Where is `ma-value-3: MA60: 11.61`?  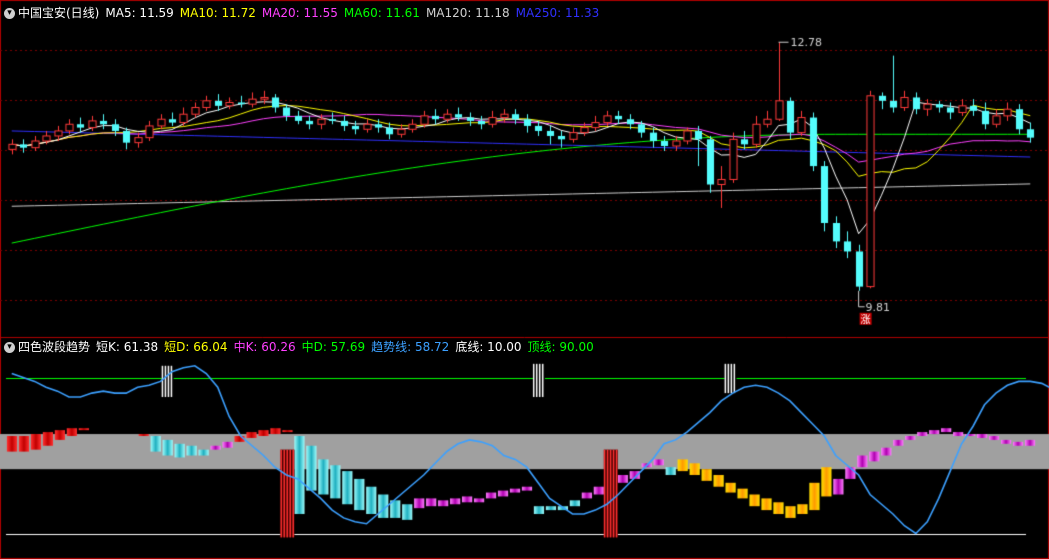
ma-value-3: MA60: 11.61 is located at coordinates (381, 13).